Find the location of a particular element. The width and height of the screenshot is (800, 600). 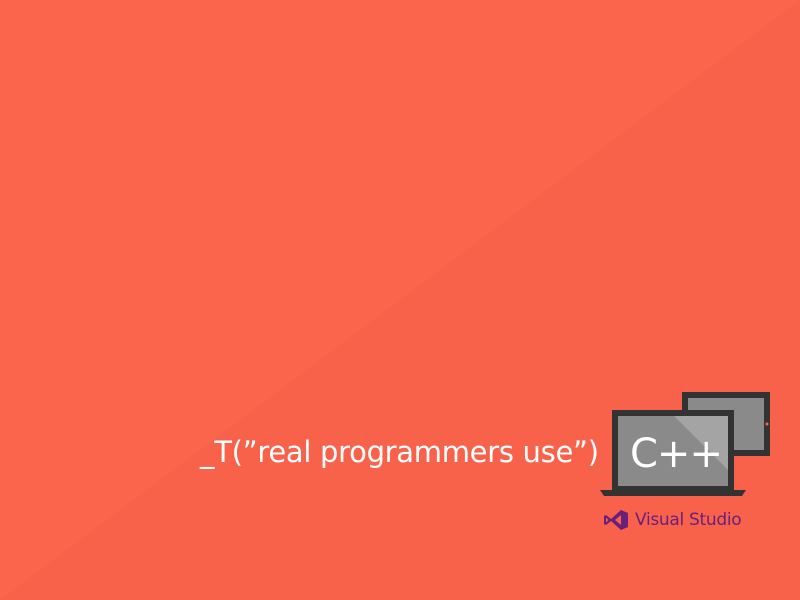

visual-studio-icon is located at coordinates (616, 520).